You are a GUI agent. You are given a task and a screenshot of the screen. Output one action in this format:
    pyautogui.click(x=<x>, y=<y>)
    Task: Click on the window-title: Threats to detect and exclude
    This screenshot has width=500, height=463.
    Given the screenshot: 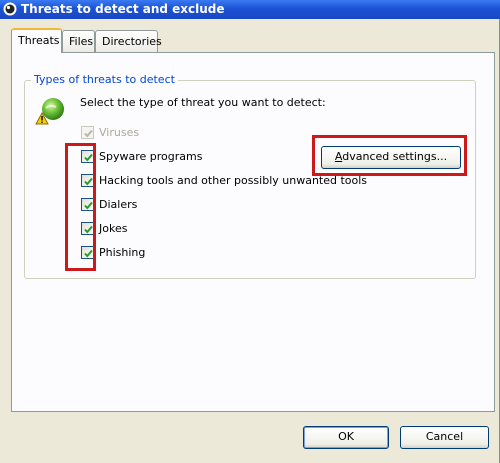 What is the action you would take?
    pyautogui.click(x=123, y=9)
    